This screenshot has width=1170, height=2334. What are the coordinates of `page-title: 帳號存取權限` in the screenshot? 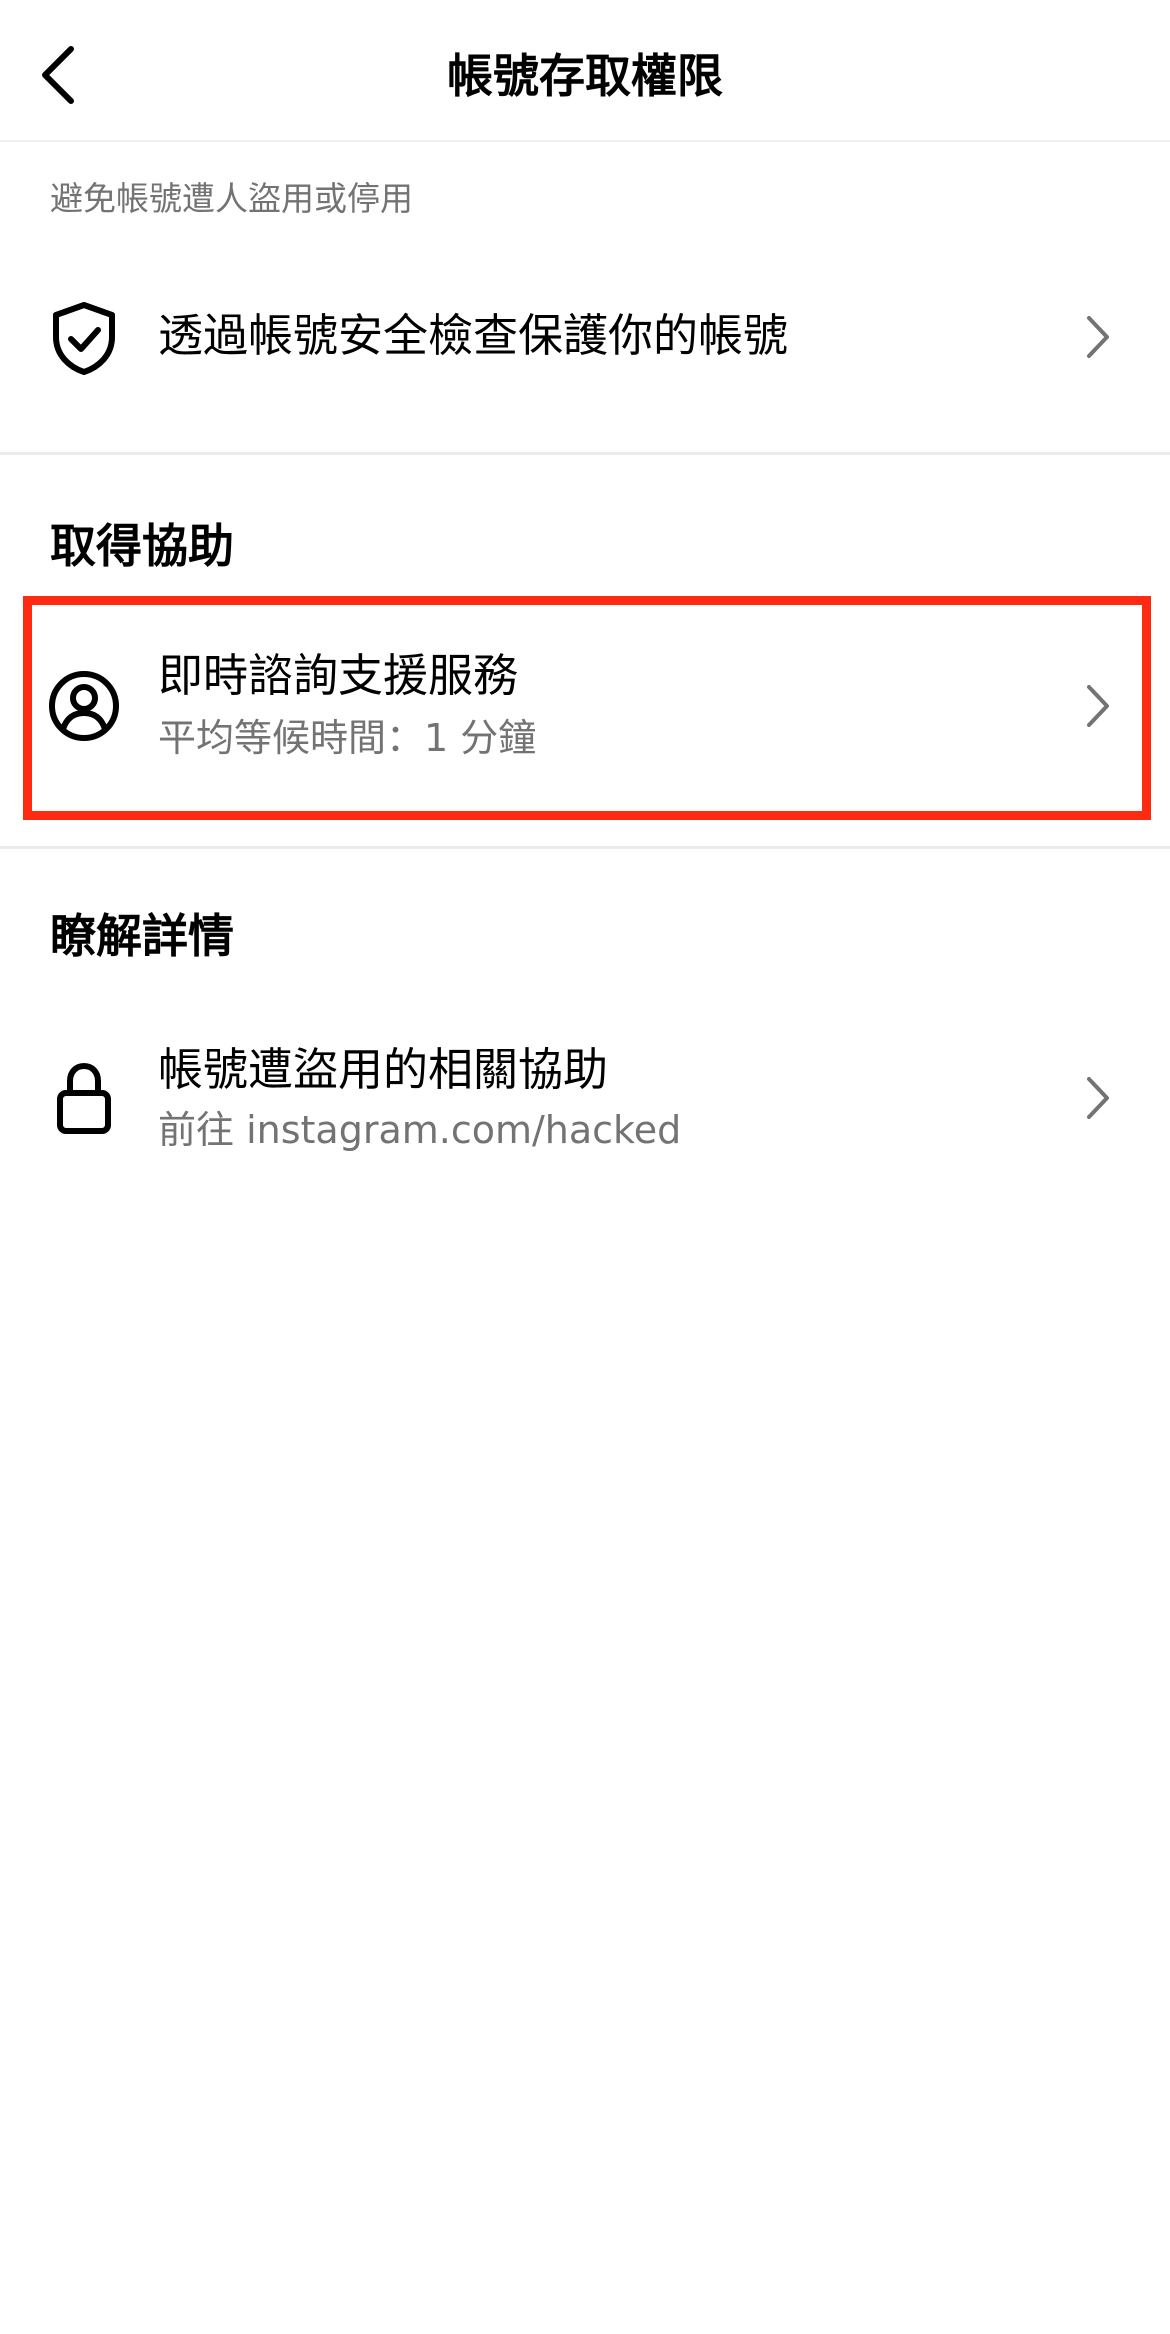 It's located at (585, 76).